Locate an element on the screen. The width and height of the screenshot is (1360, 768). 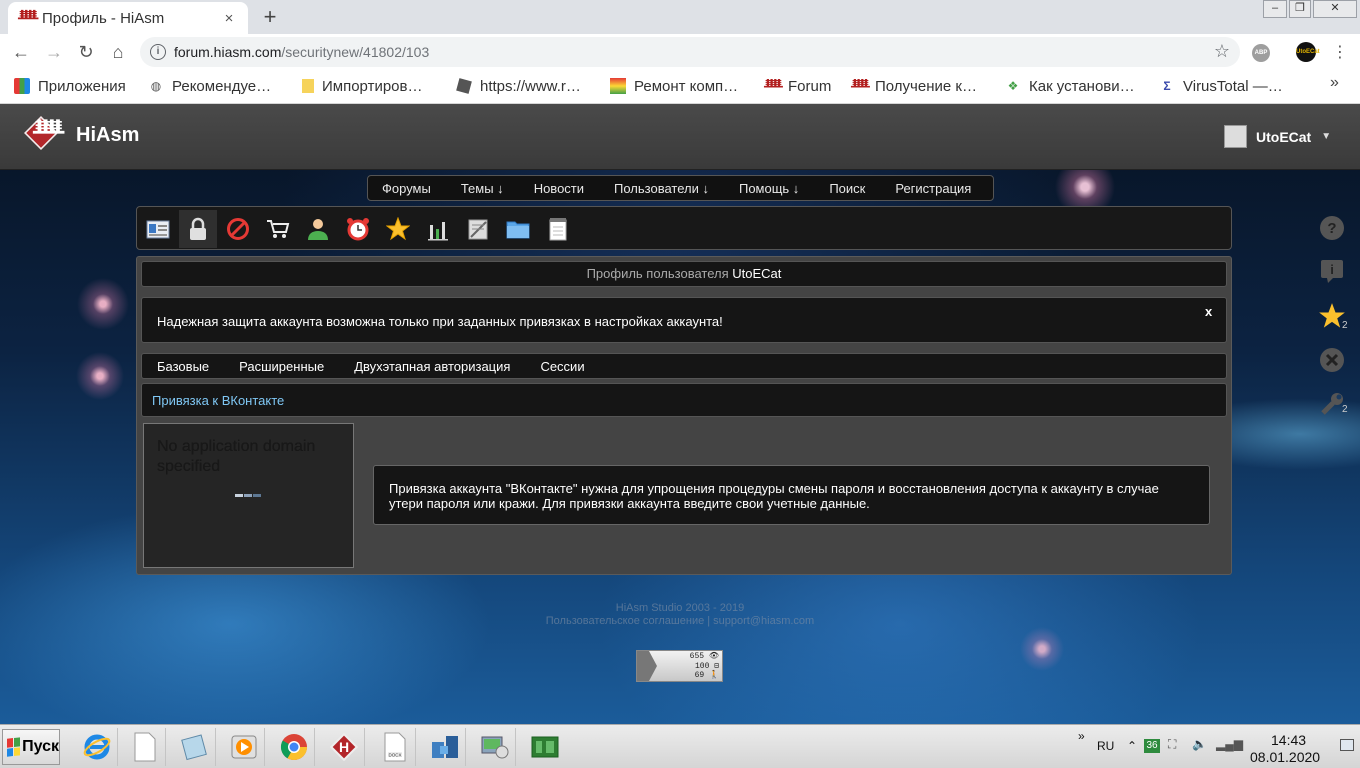
svg-text: DOCX is located at coordinates (394, 755).